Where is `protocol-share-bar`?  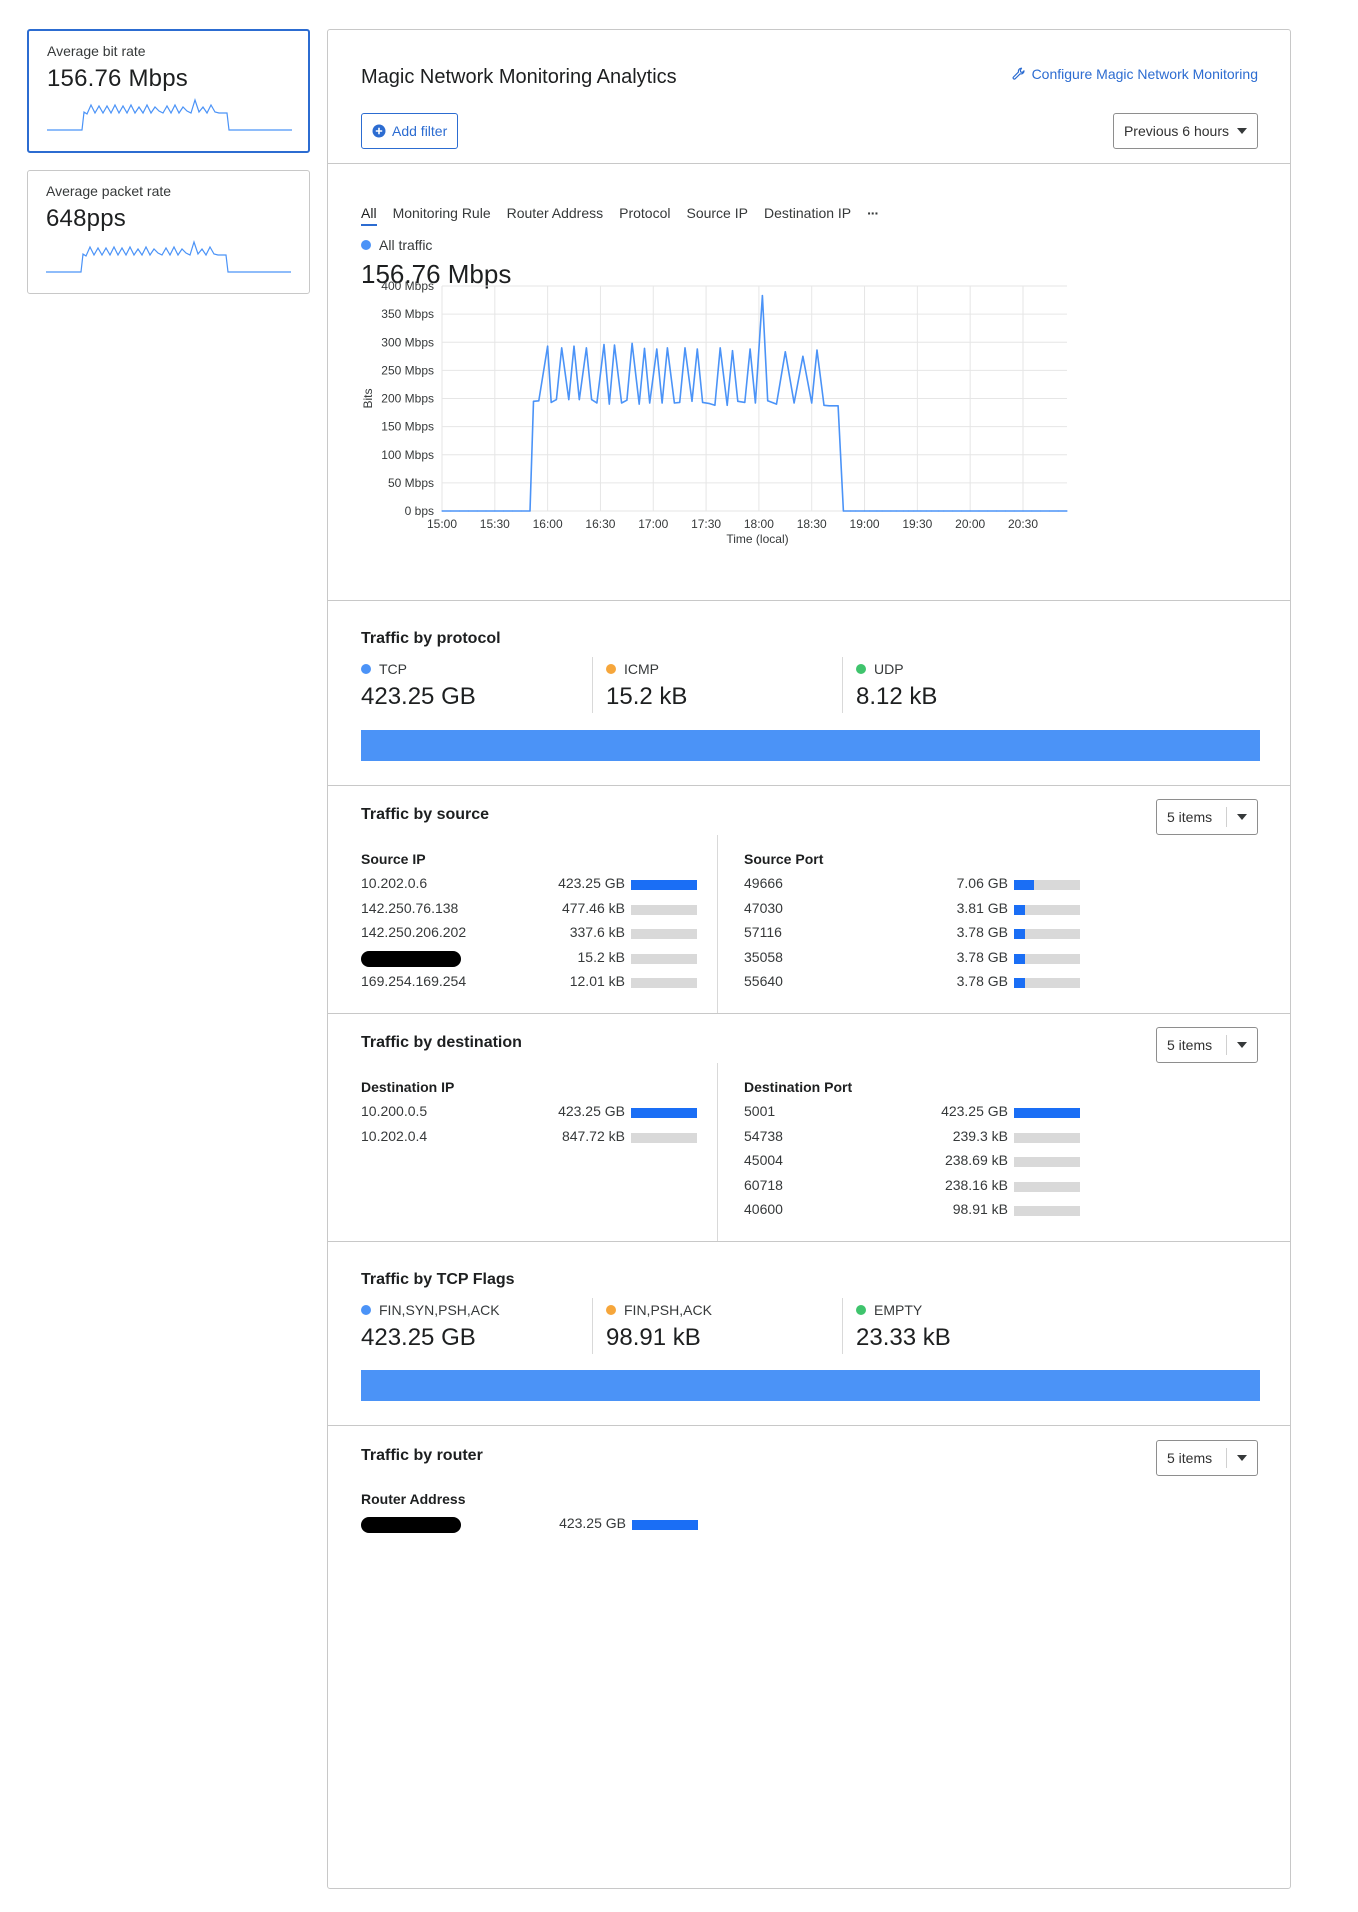
protocol-share-bar is located at coordinates (810, 745).